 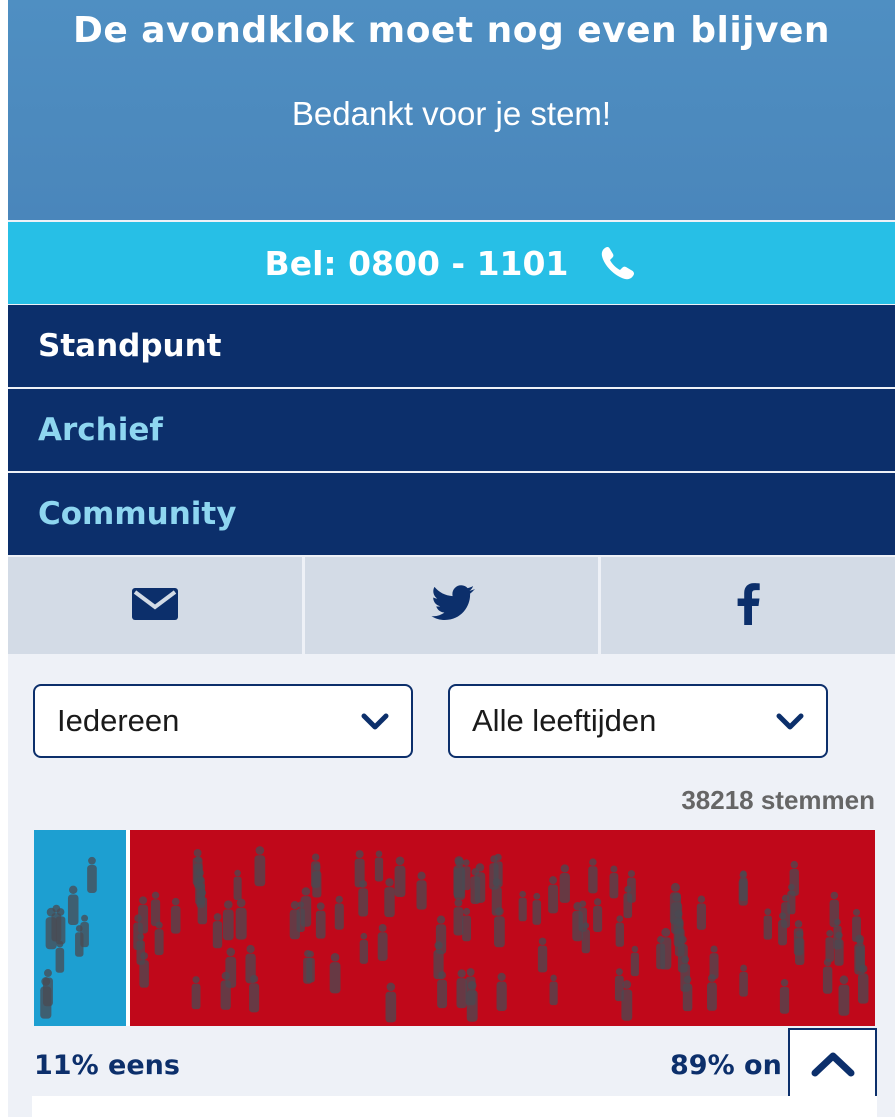 I want to click on nav-item-label: Standpunt, so click(x=130, y=346).